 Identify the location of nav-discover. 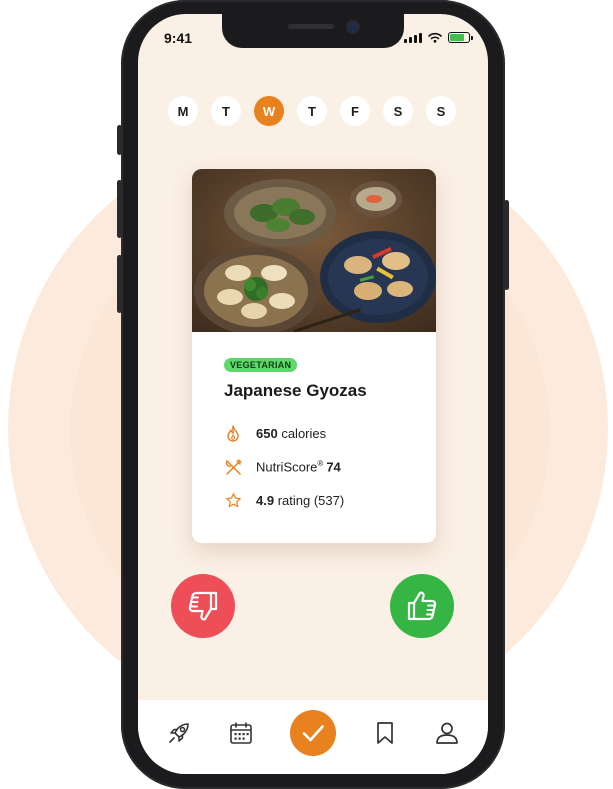
(179, 733).